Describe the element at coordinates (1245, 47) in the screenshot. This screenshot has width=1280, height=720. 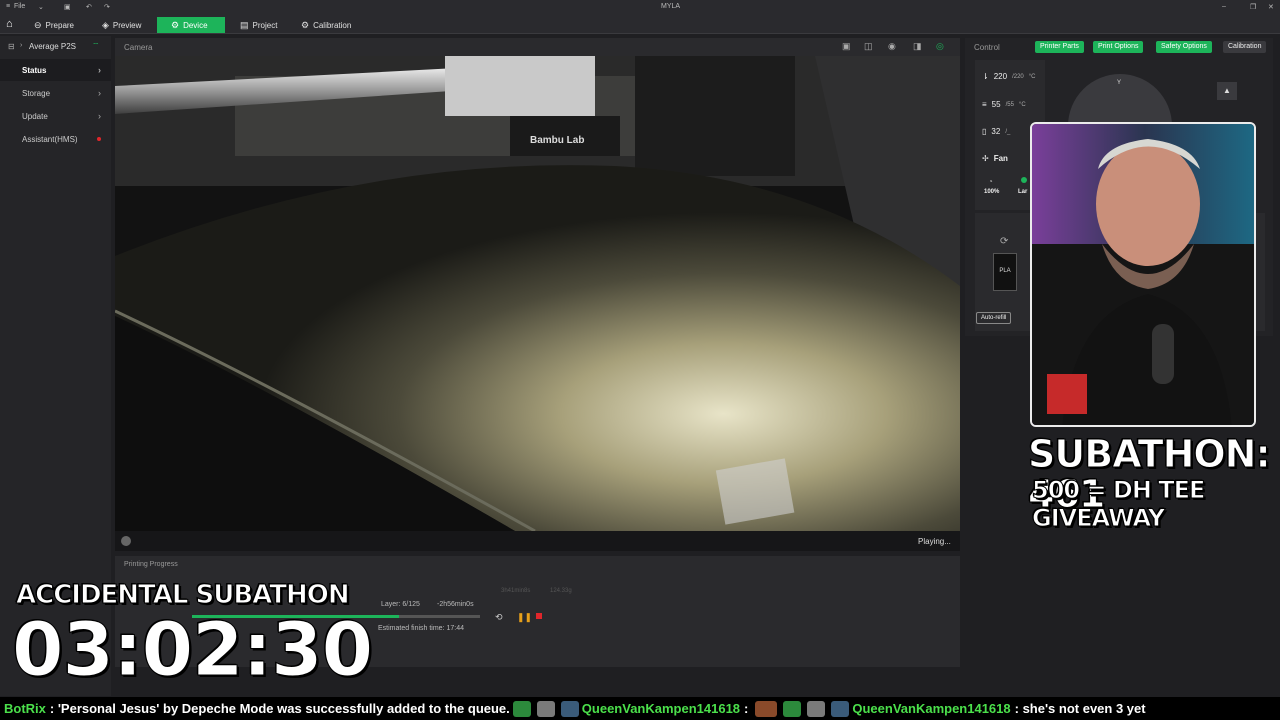
I see `calibration-button: Calibration` at that location.